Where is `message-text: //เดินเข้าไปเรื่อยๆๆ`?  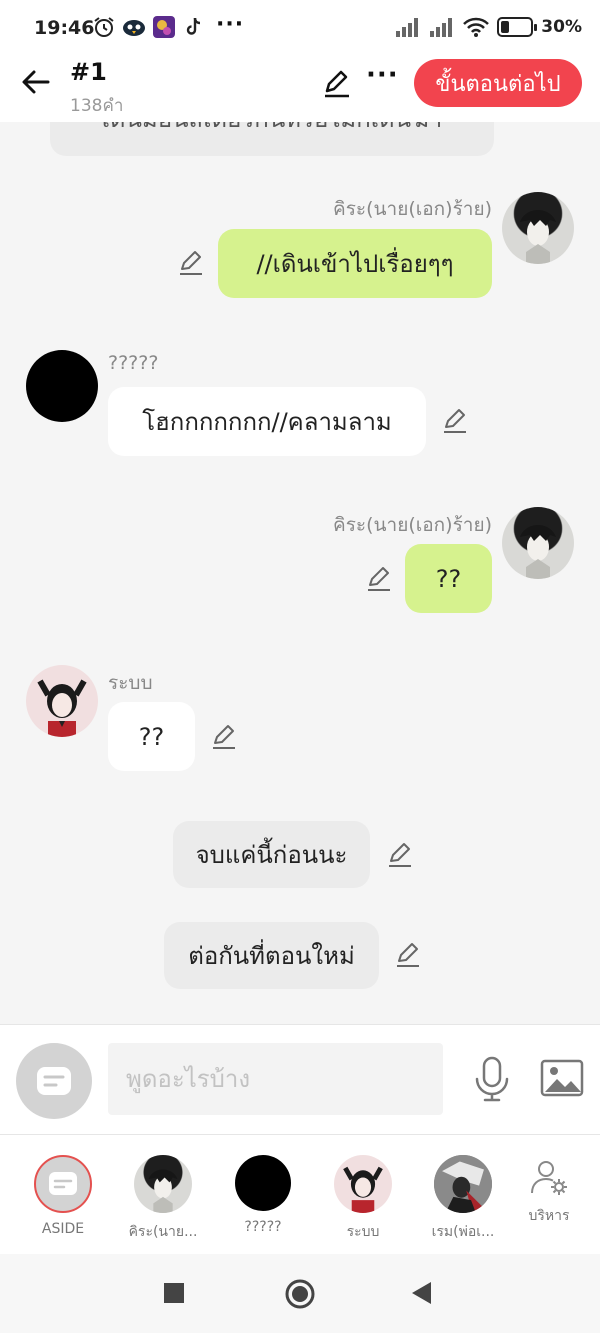
message-text: //เดินเข้าไปเรื่อยๆๆ is located at coordinates (355, 264).